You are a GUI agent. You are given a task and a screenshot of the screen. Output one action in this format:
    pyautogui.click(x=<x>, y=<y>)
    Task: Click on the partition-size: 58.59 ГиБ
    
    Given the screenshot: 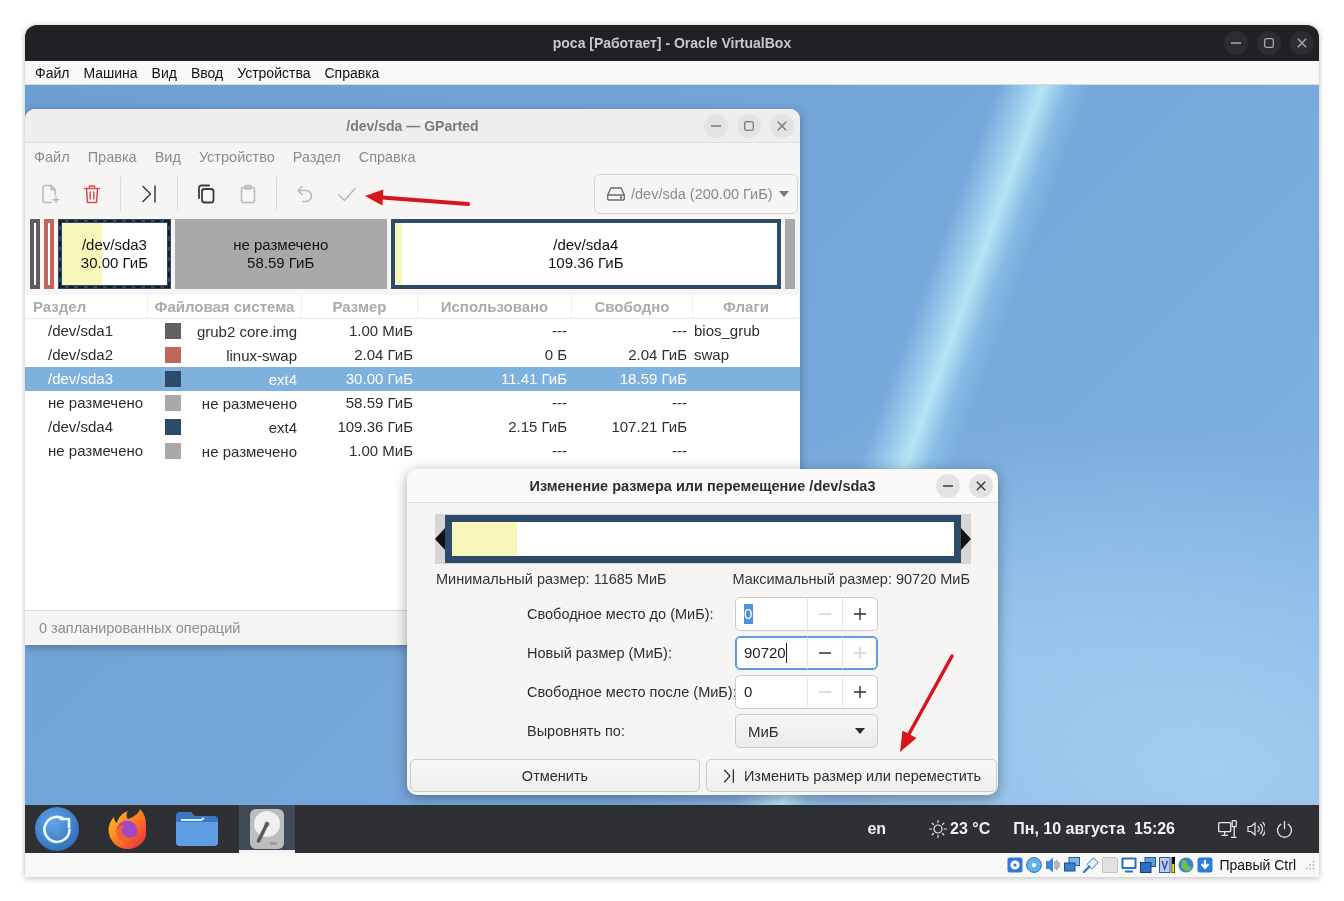 What is the action you would take?
    pyautogui.click(x=281, y=263)
    